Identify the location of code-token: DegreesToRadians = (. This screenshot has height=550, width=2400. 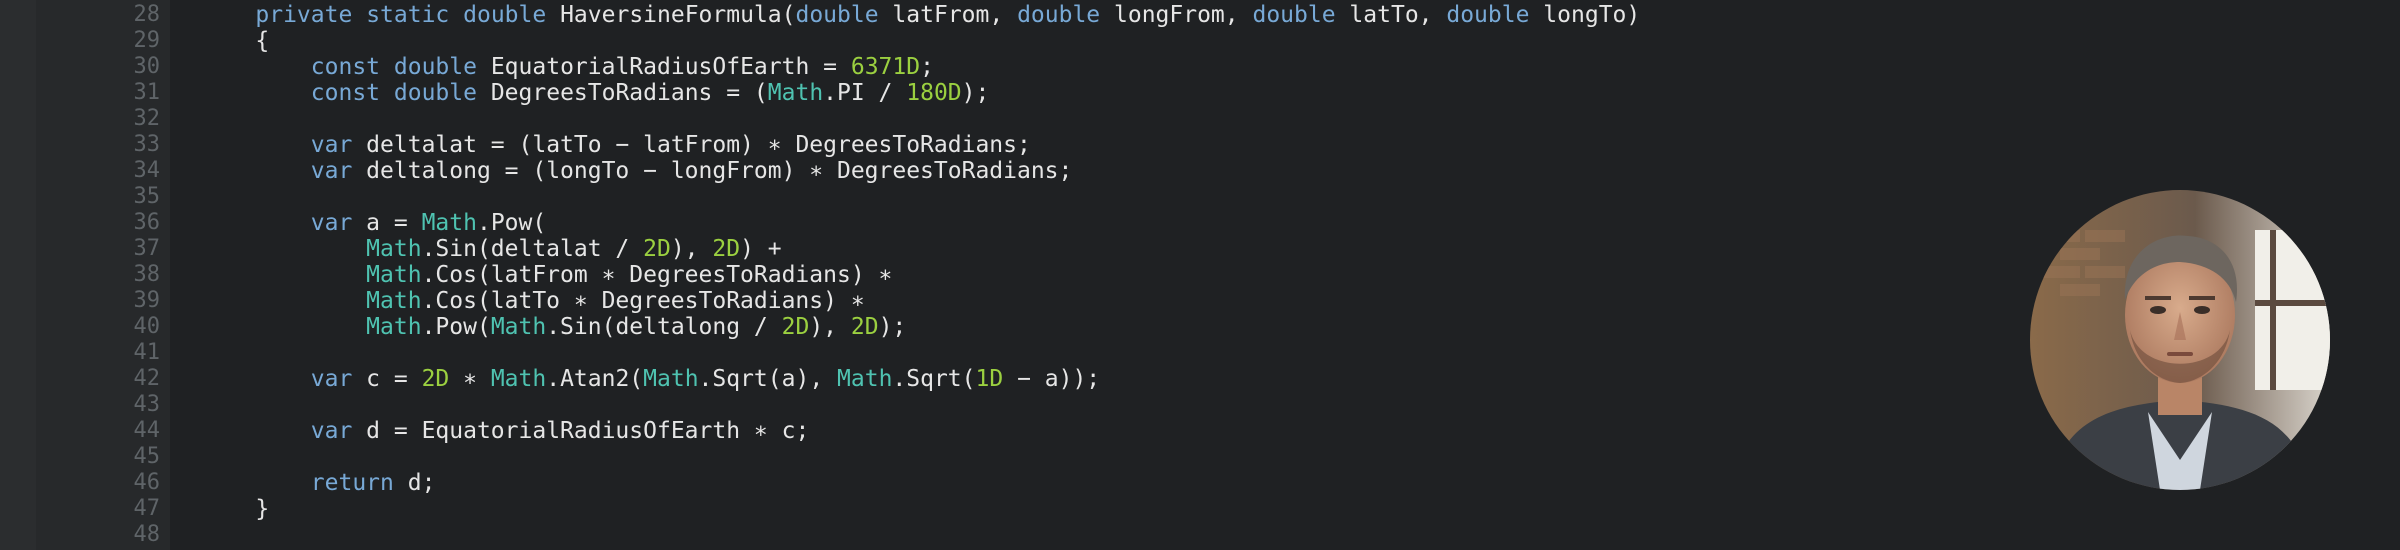
(622, 93).